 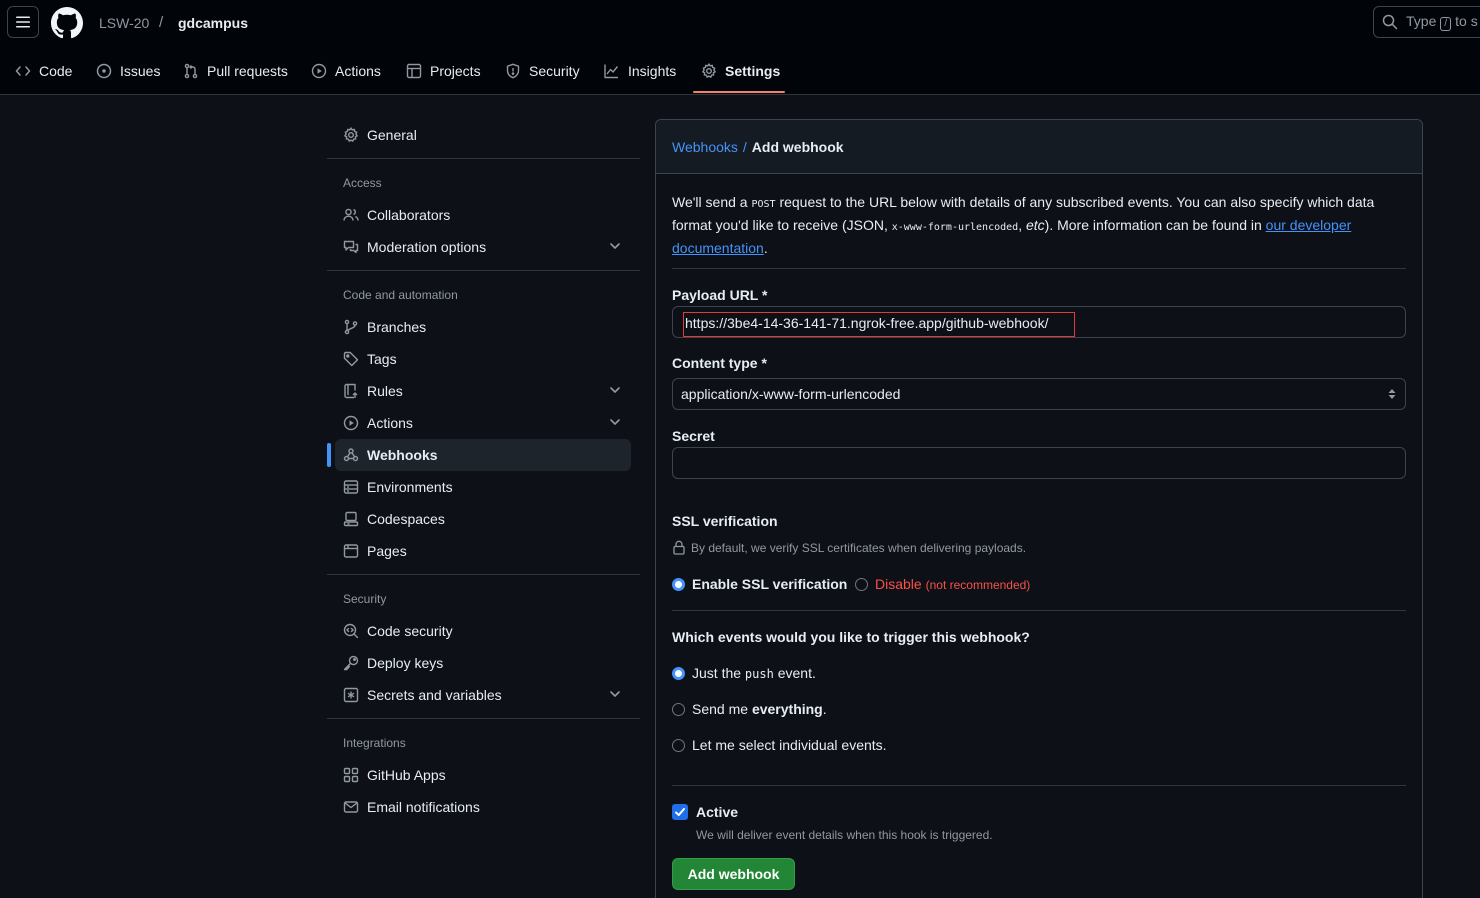 What do you see at coordinates (351, 391) in the screenshot?
I see `repo-push-icon` at bounding box center [351, 391].